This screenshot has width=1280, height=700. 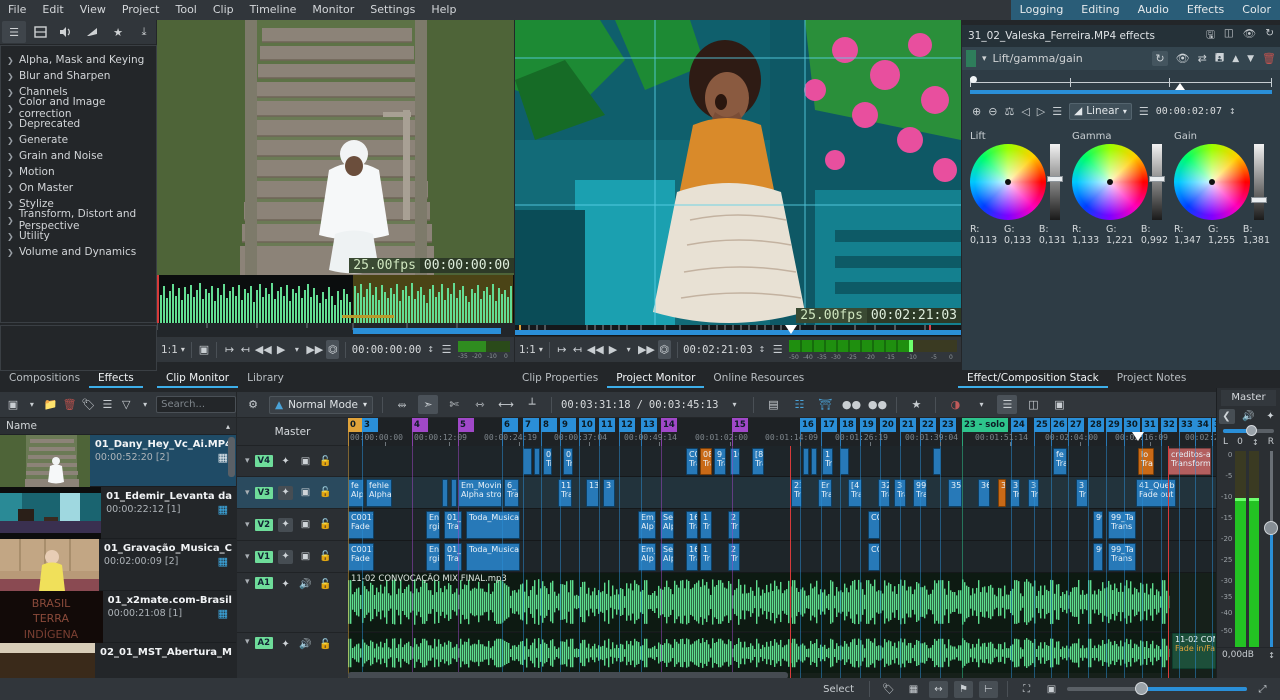 What do you see at coordinates (402, 404) in the screenshot?
I see `mix-icon: ⥈` at bounding box center [402, 404].